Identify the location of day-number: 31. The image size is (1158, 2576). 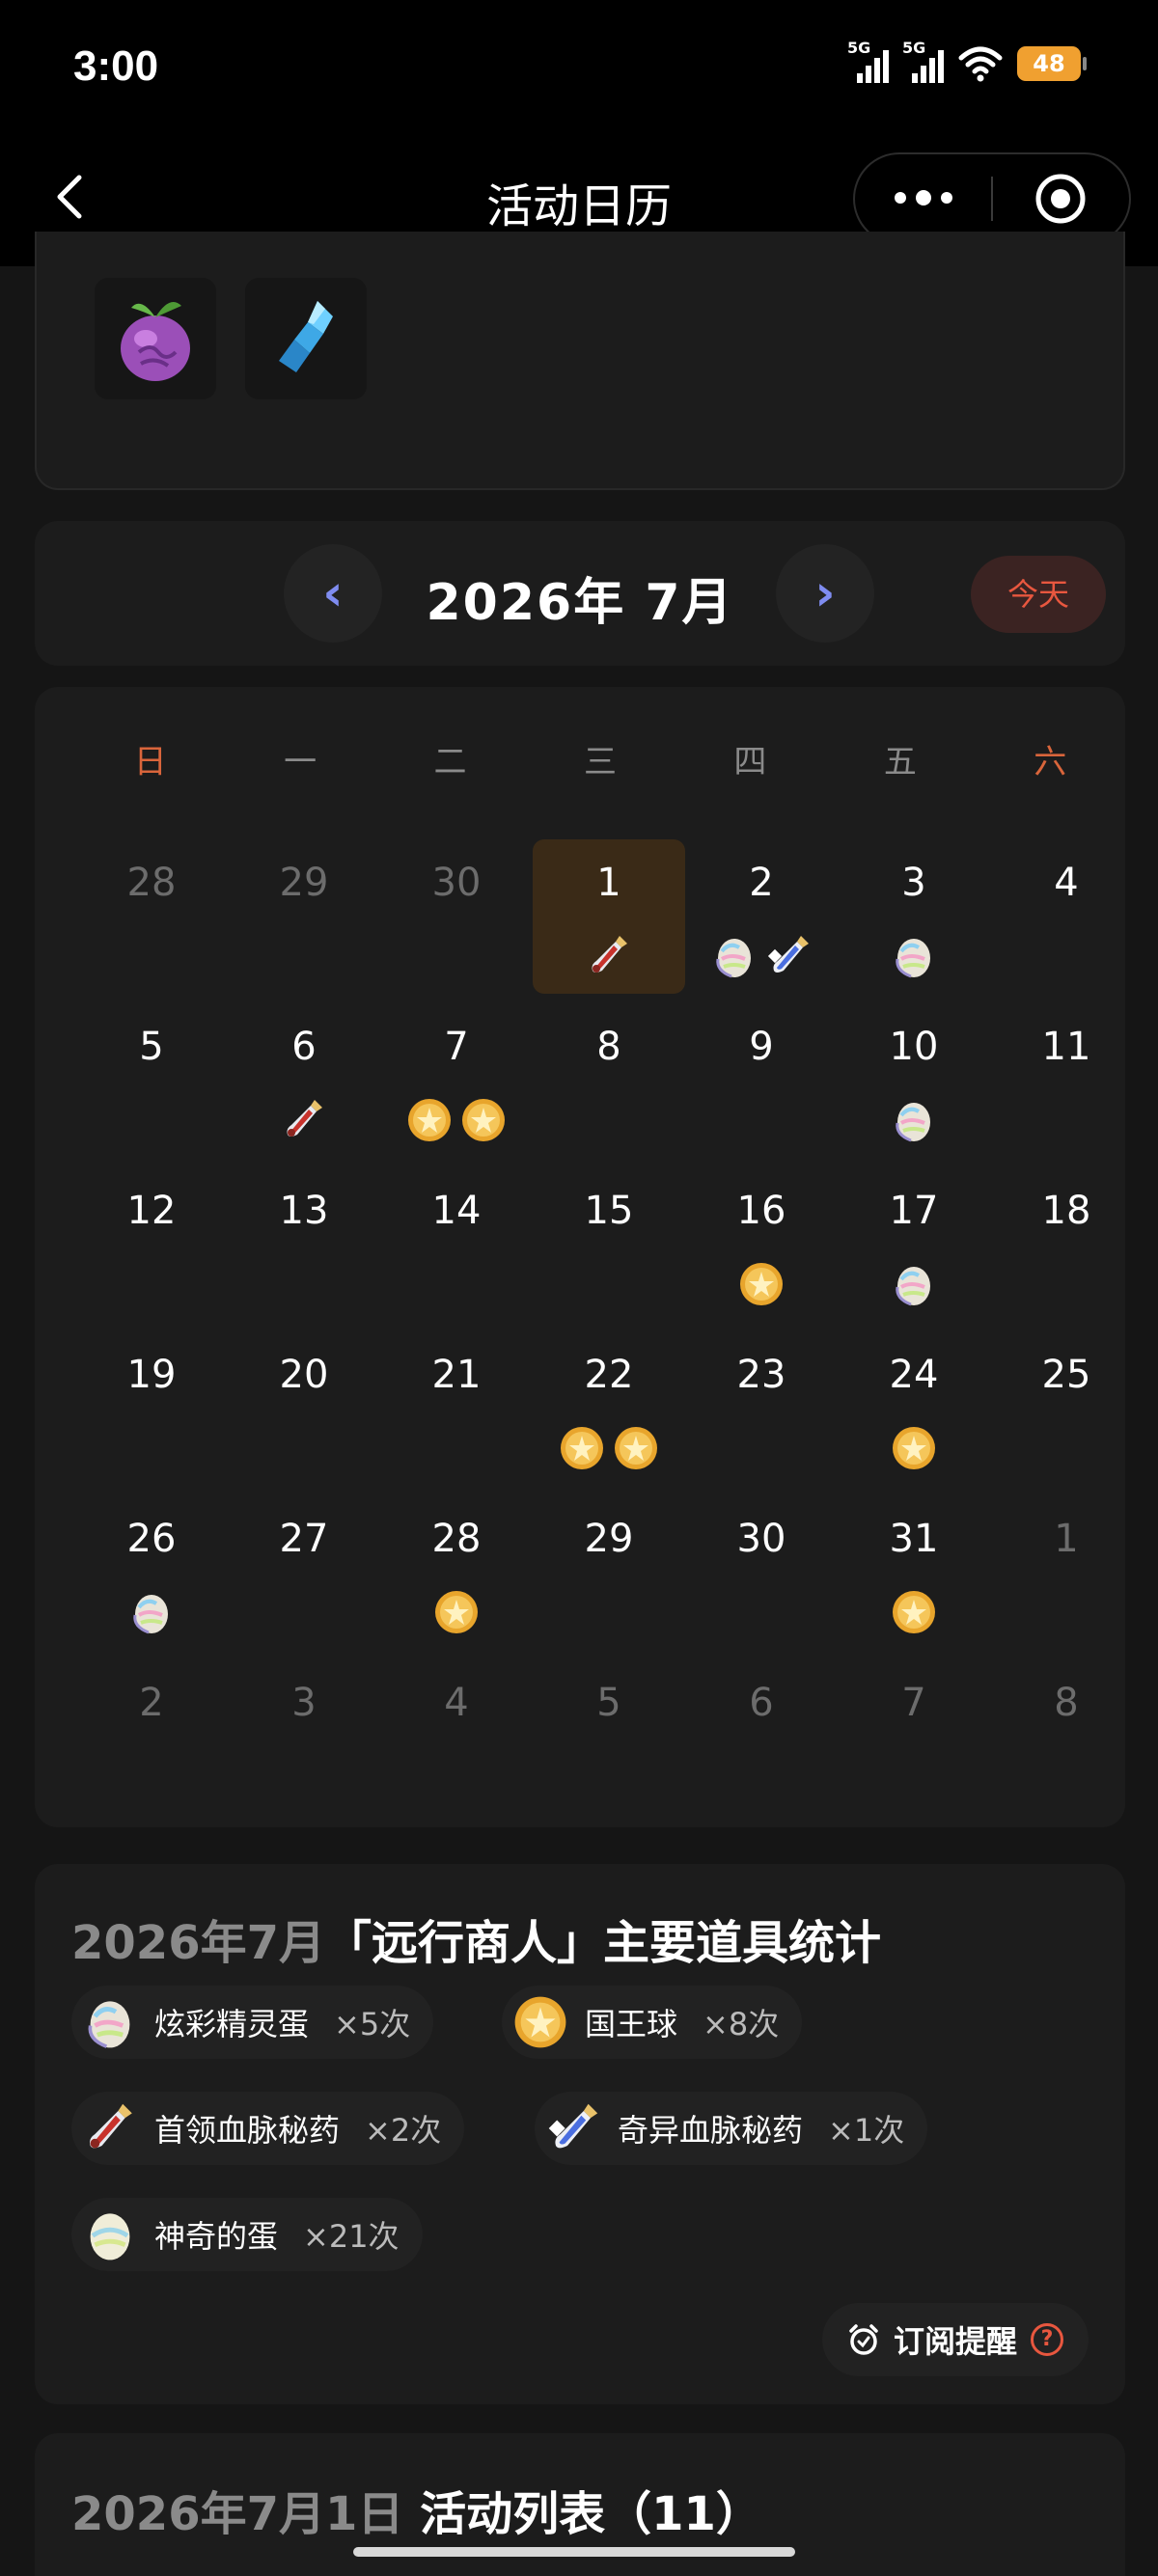
(914, 1539).